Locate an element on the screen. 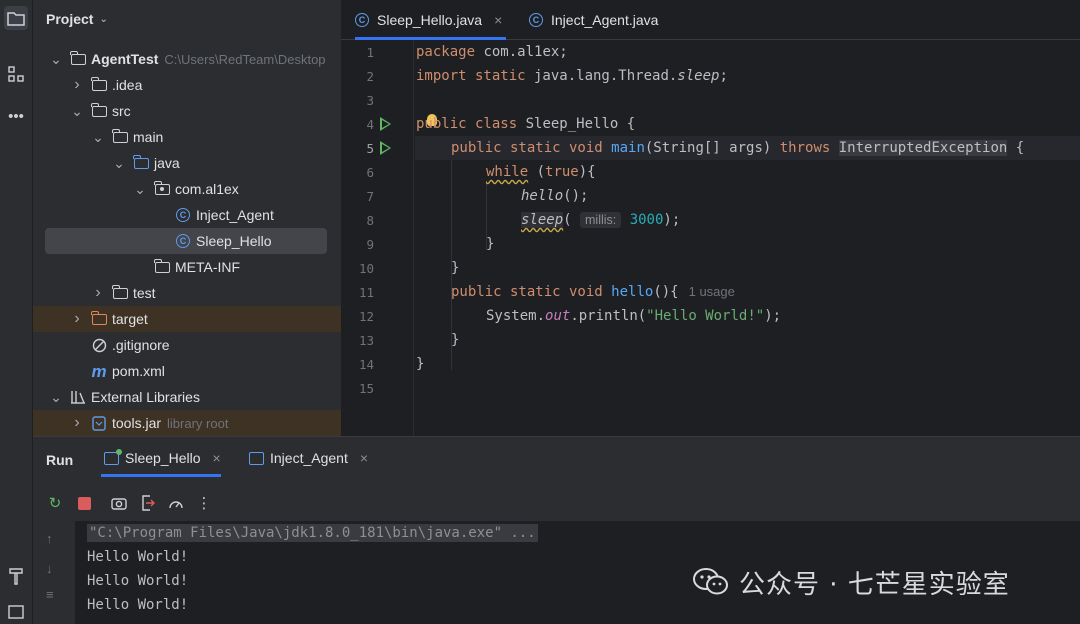 The image size is (1080, 624). parameter-hint: millis: is located at coordinates (601, 220).